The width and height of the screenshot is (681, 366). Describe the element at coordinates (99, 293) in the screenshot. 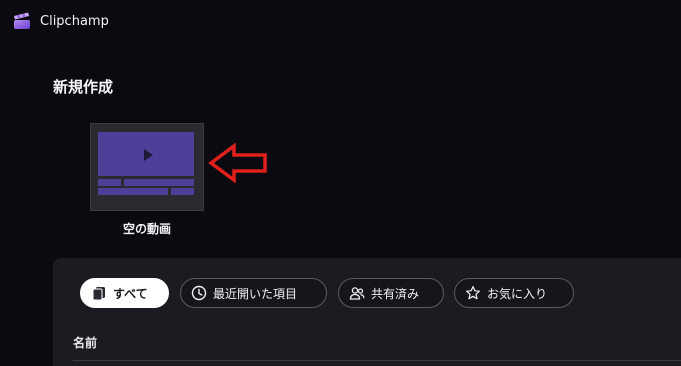

I see `stack-icon` at that location.